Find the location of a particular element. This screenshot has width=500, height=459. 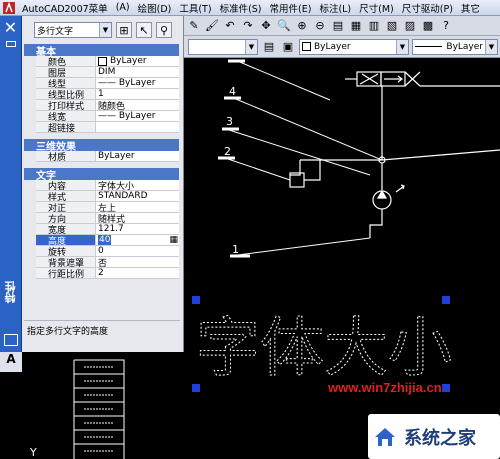

close-icon: ✕ is located at coordinates (10, 27).